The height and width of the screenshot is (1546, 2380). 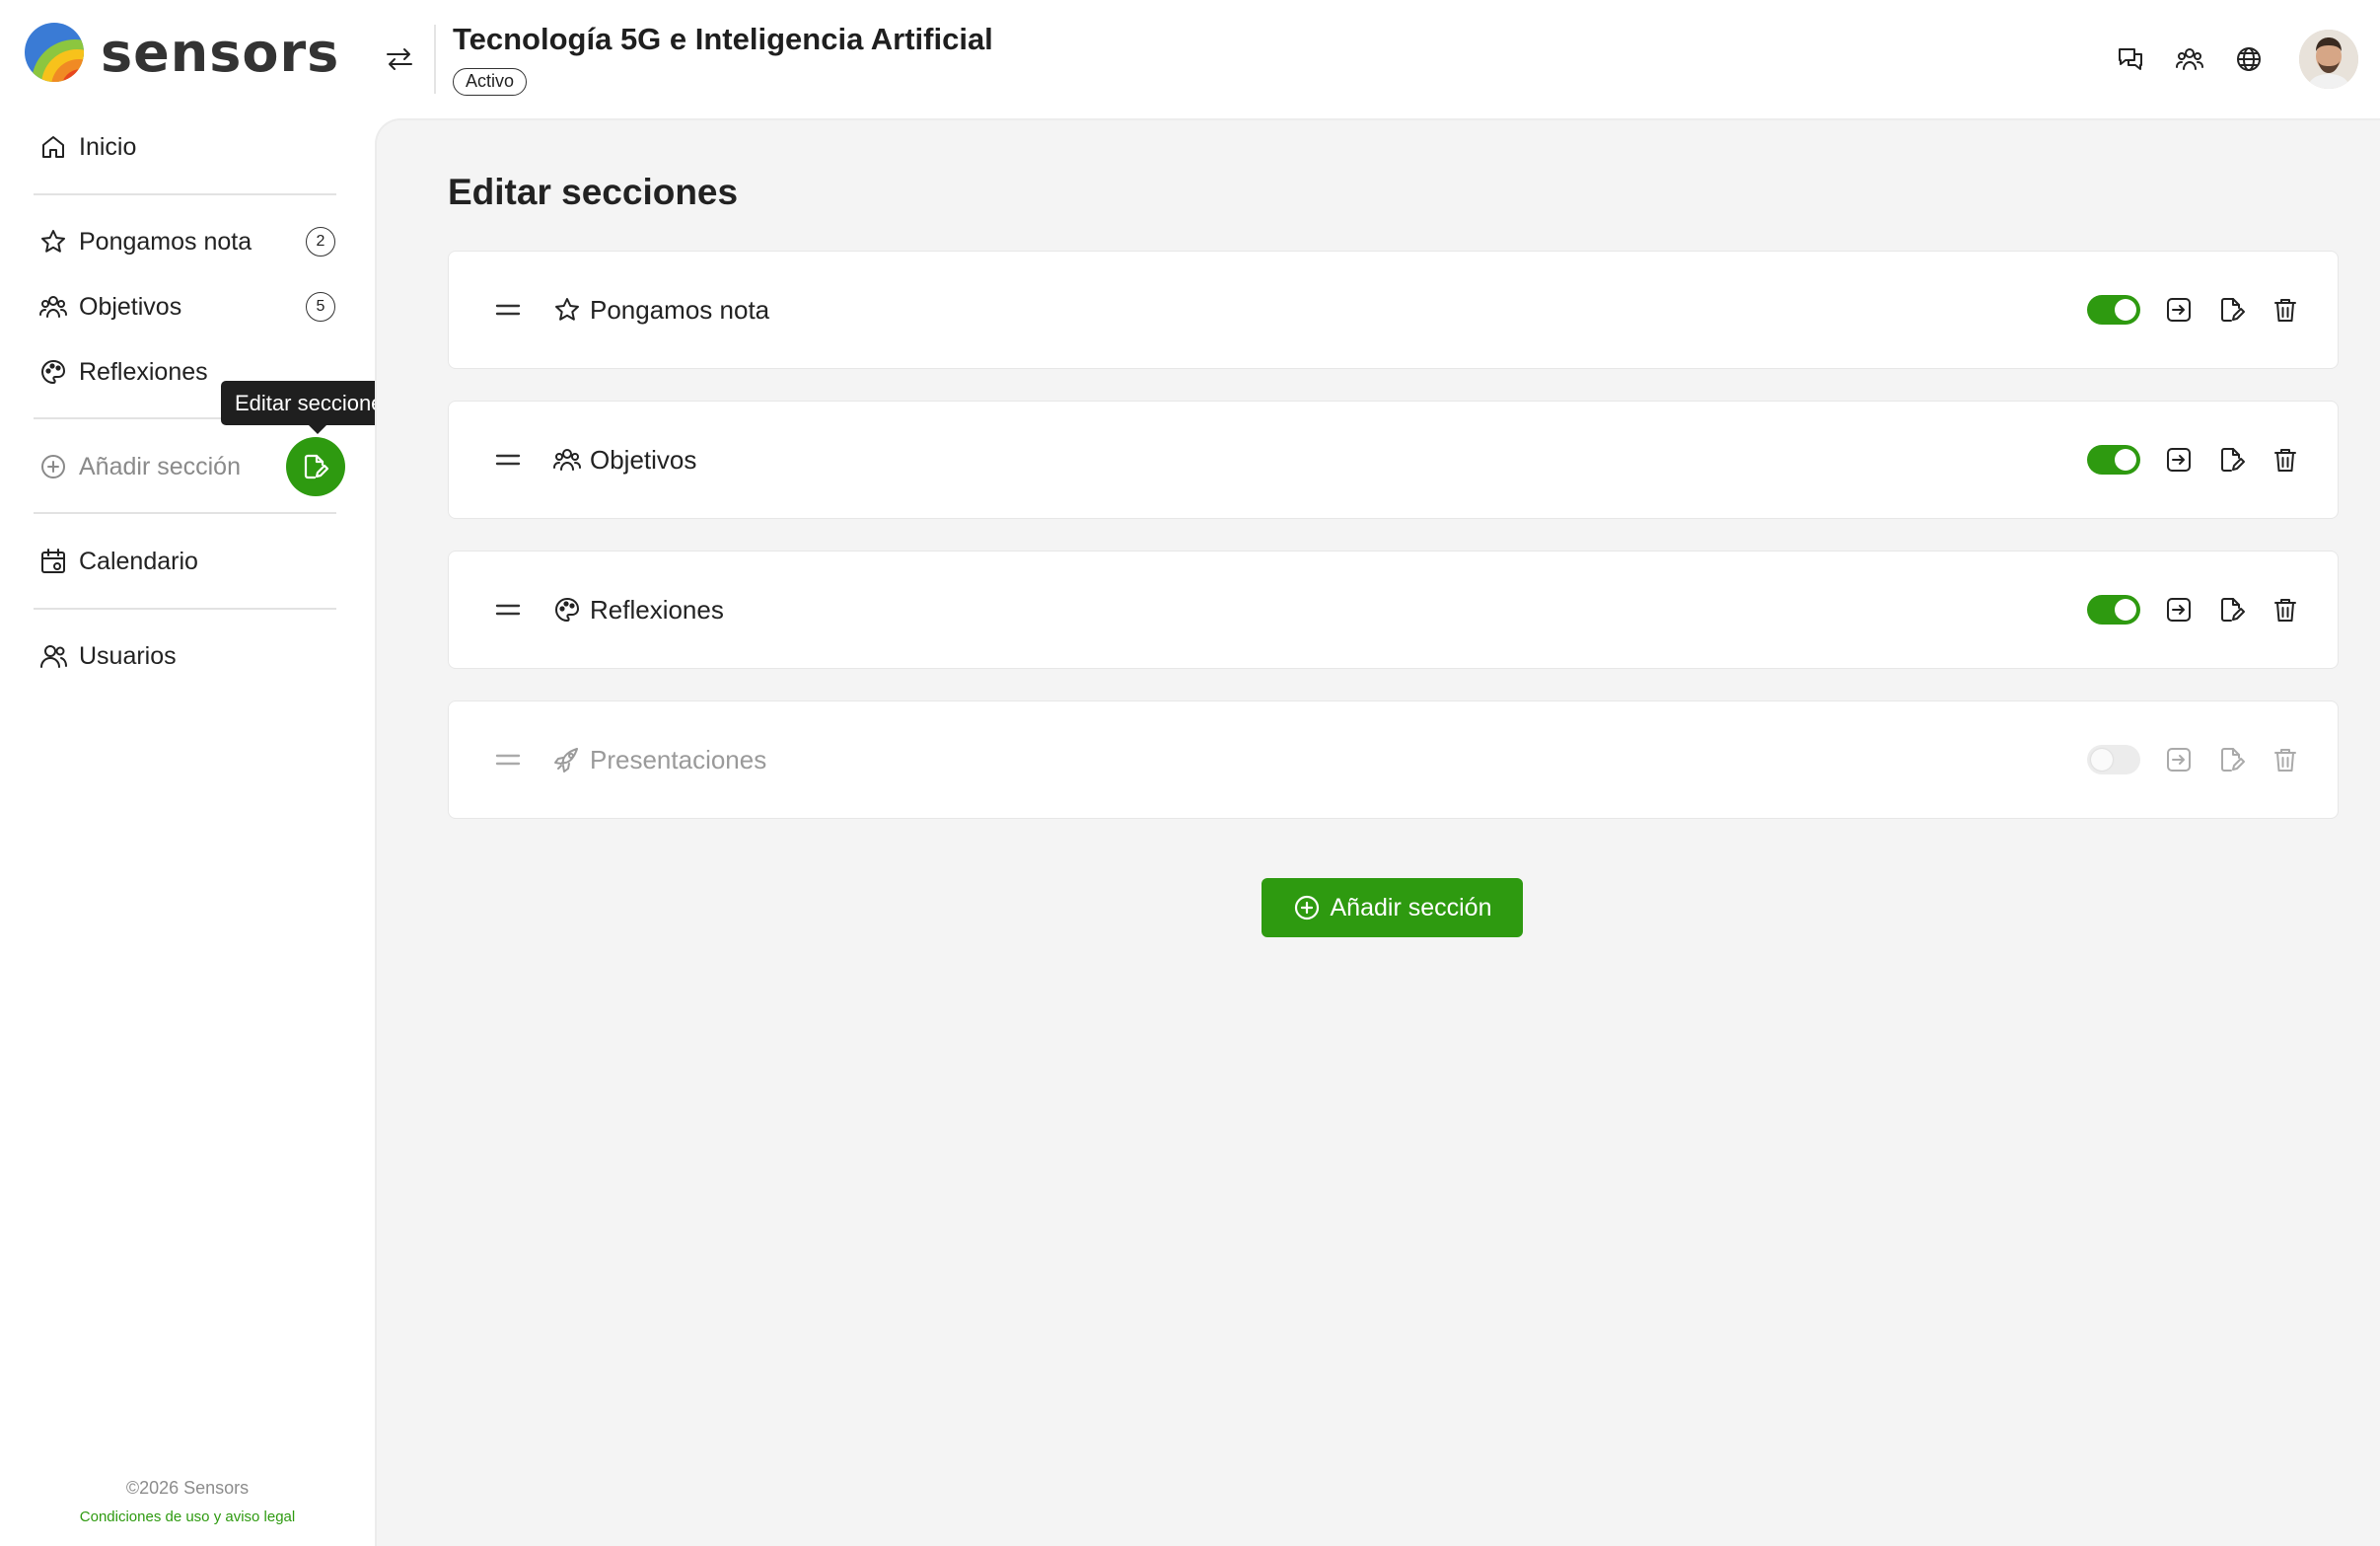 I want to click on header-divider, so click(x=435, y=59).